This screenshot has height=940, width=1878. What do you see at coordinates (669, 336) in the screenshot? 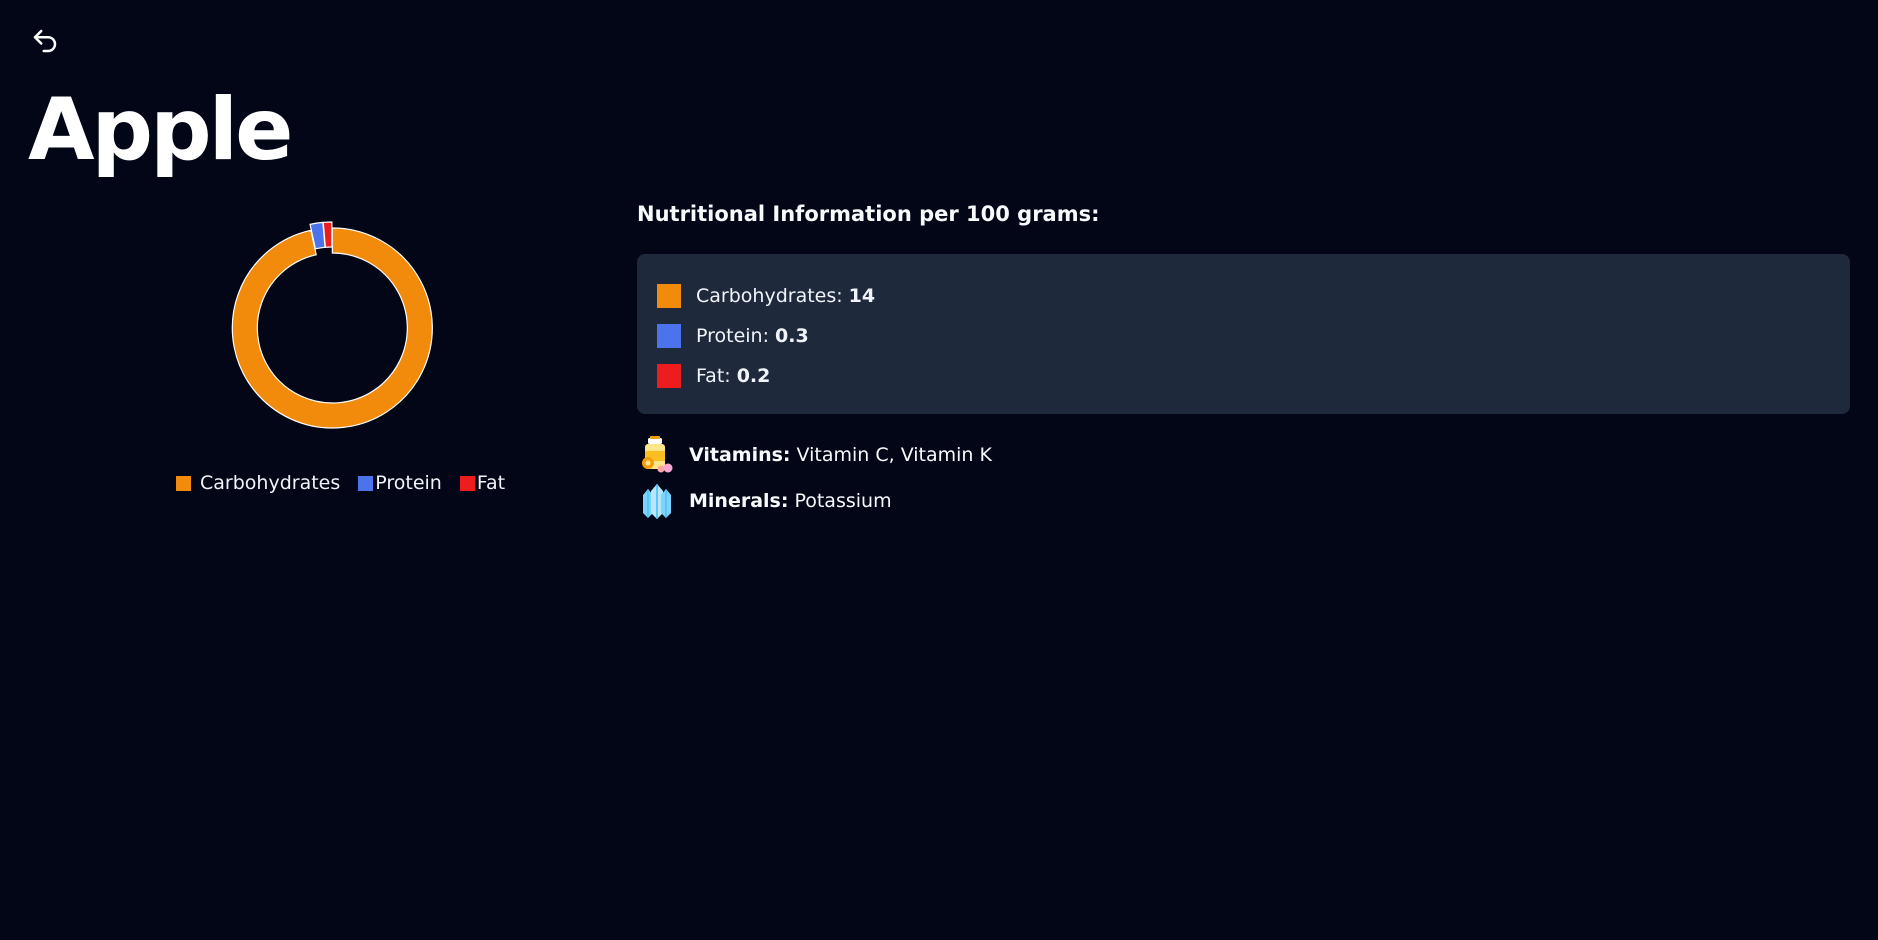
I see `swatch-protein` at bounding box center [669, 336].